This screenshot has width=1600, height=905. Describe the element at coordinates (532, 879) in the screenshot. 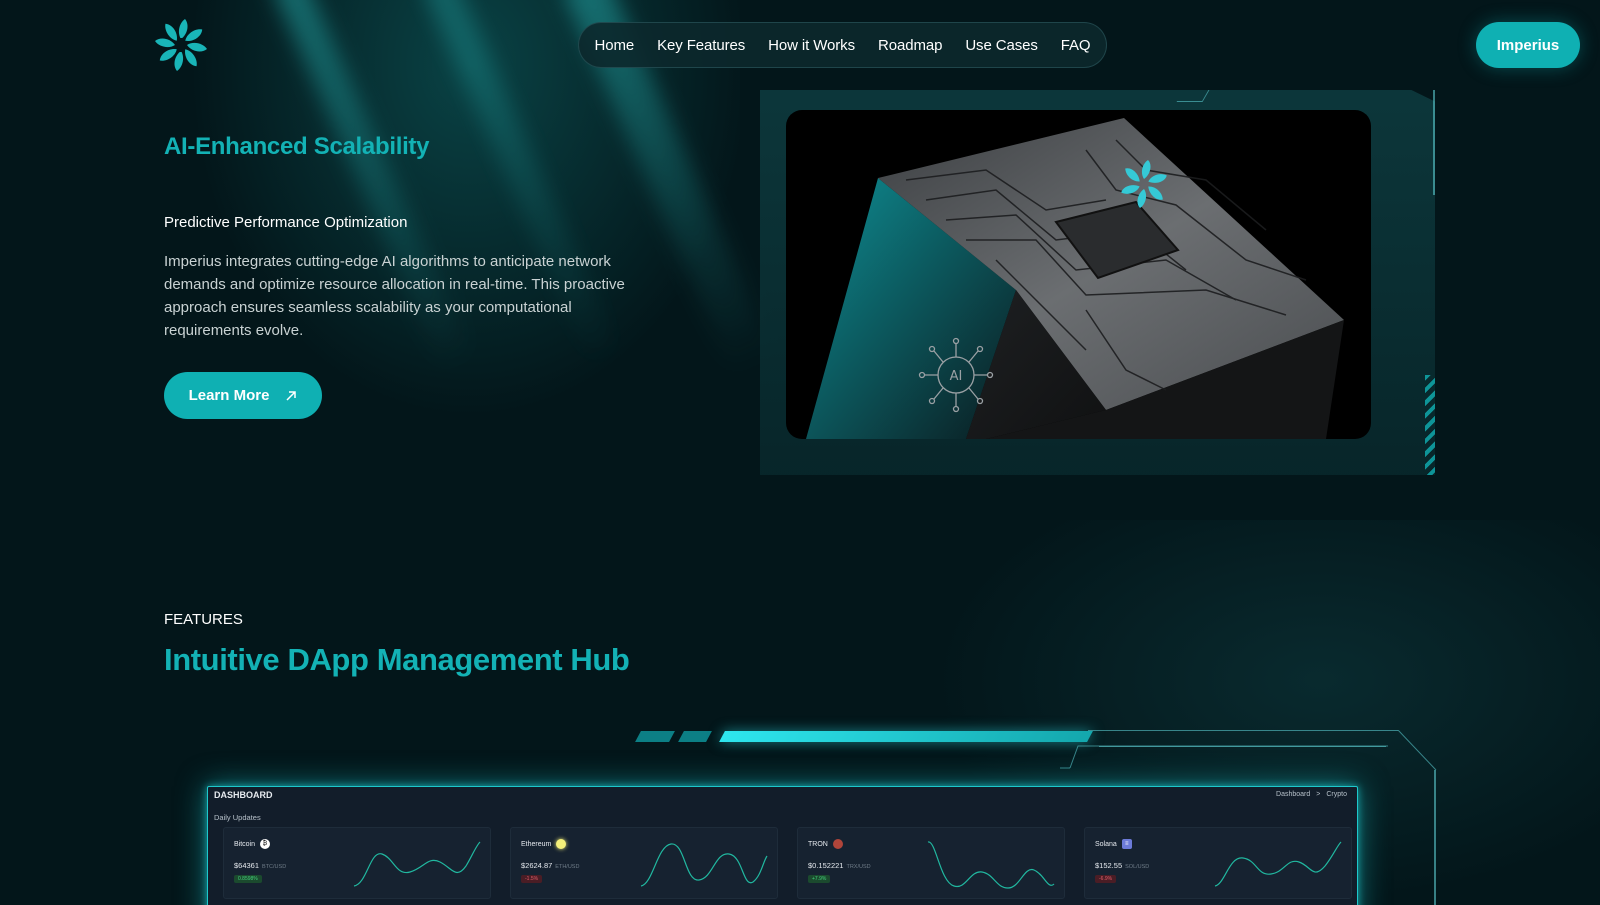

I see `change-badge: -1.5%` at that location.